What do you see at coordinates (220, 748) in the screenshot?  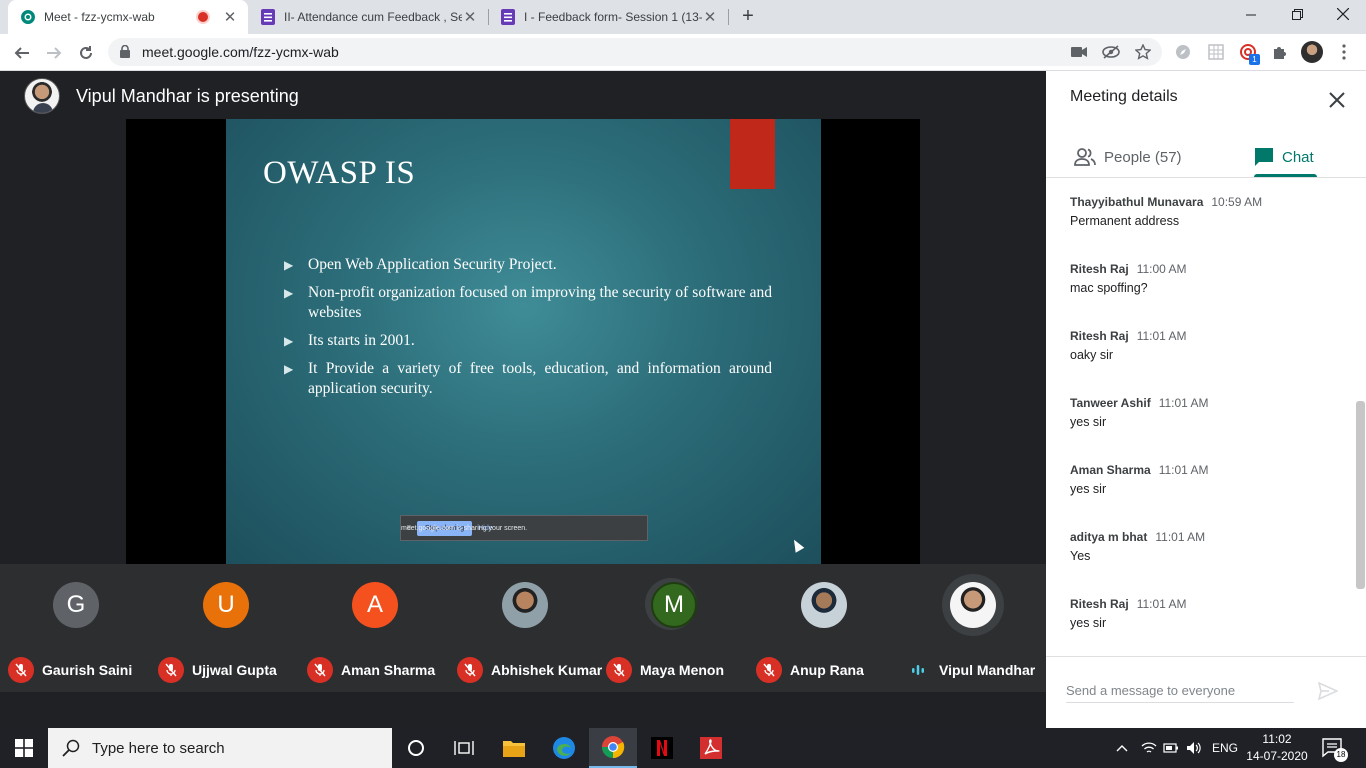 I see `taskbar-search: Type here to search` at bounding box center [220, 748].